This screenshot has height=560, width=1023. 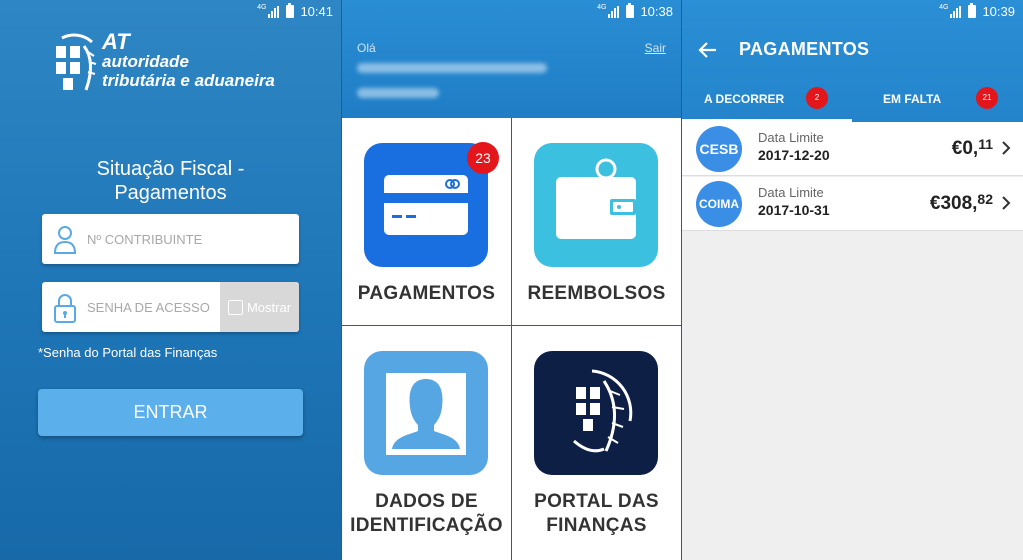 I want to click on logo-line2: autoridade, so click(x=145, y=61).